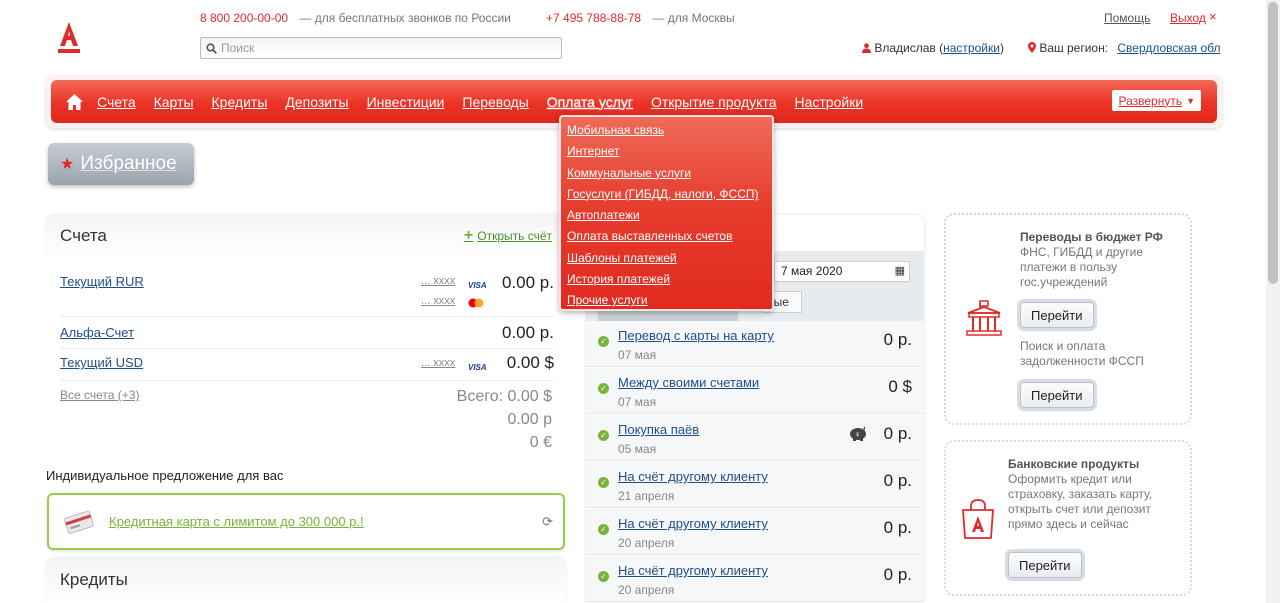  What do you see at coordinates (666, 279) in the screenshot?
I see `dropdown-item-history: История платежей` at bounding box center [666, 279].